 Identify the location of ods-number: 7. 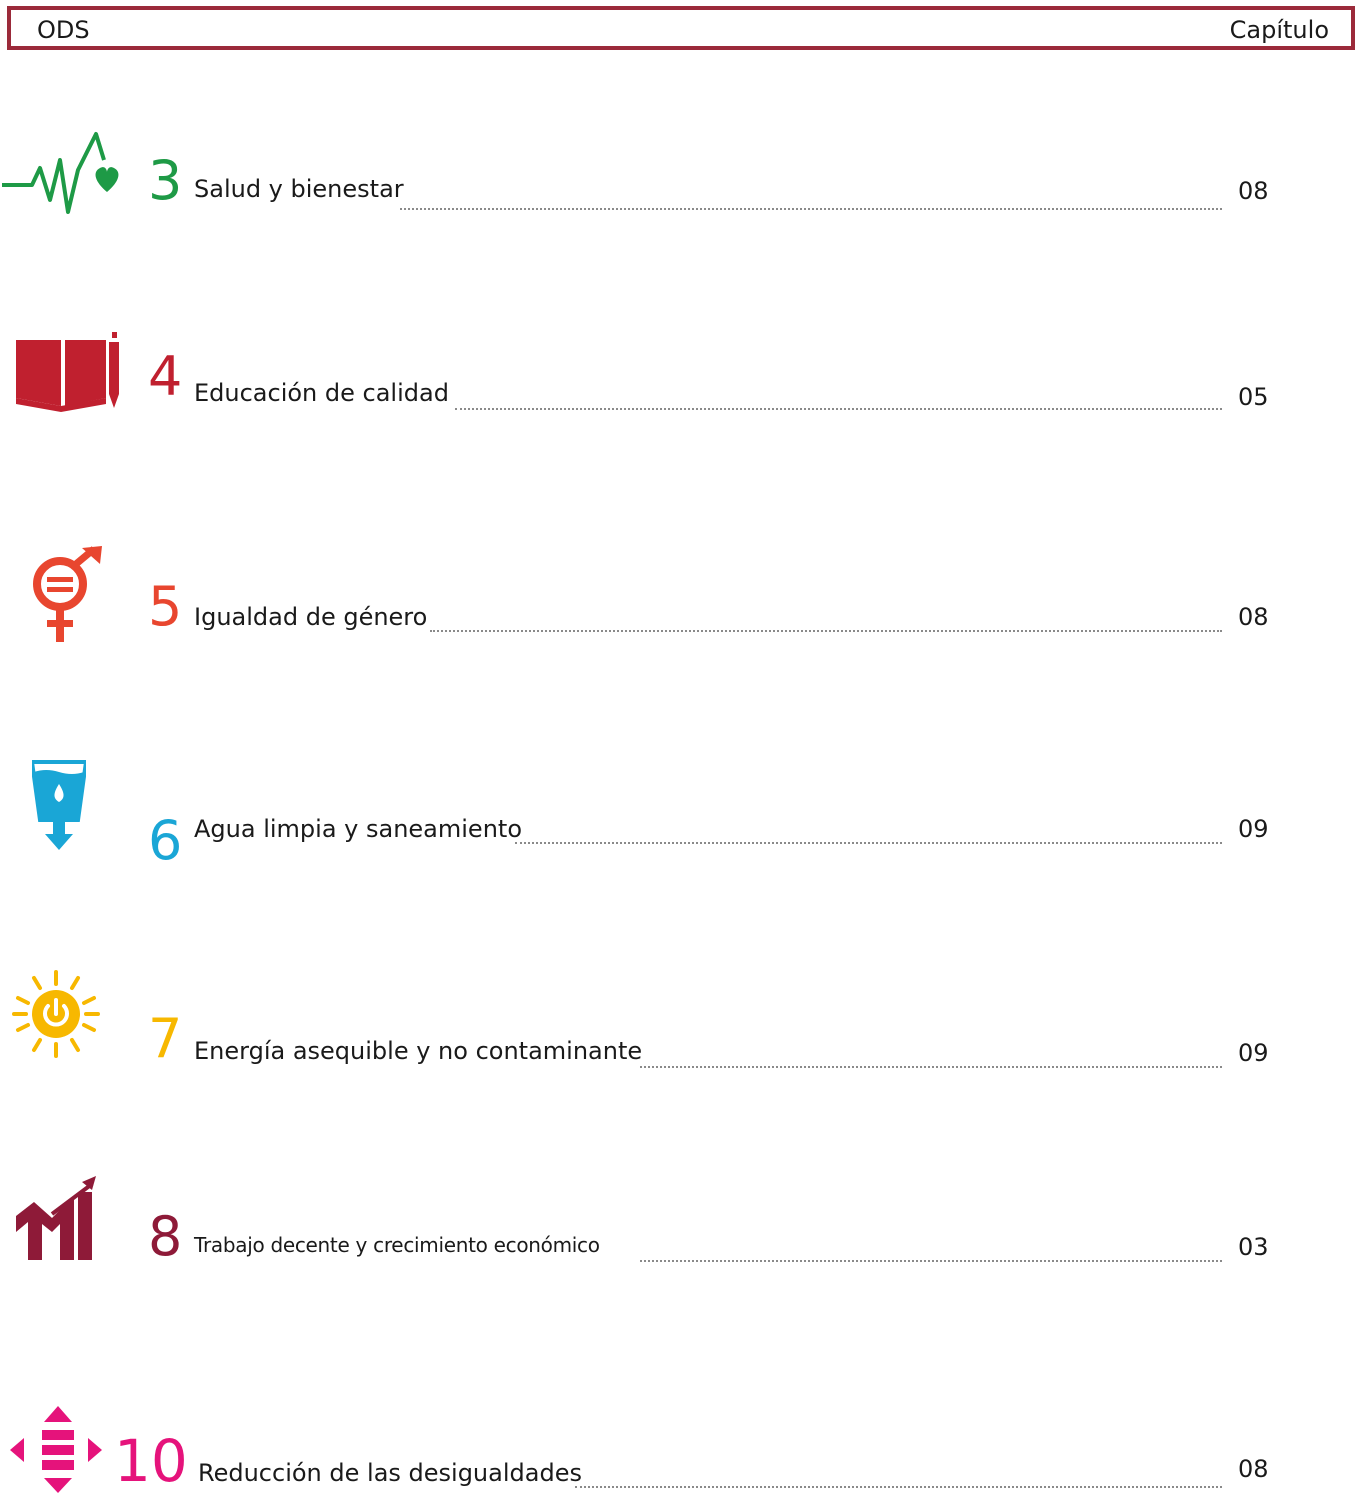
(165, 1038).